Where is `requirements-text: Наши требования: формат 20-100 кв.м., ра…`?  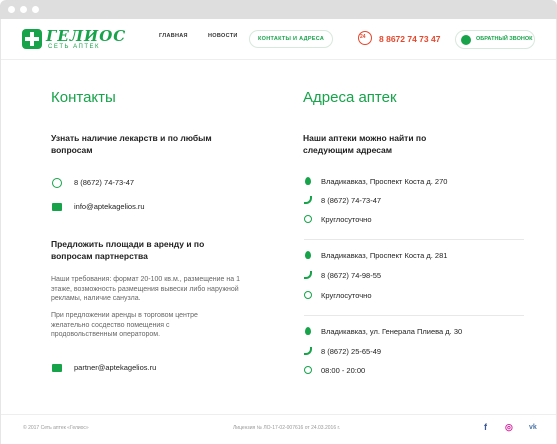
requirements-text: Наши требования: формат 20-100 кв.м., ра… is located at coordinates (145, 289).